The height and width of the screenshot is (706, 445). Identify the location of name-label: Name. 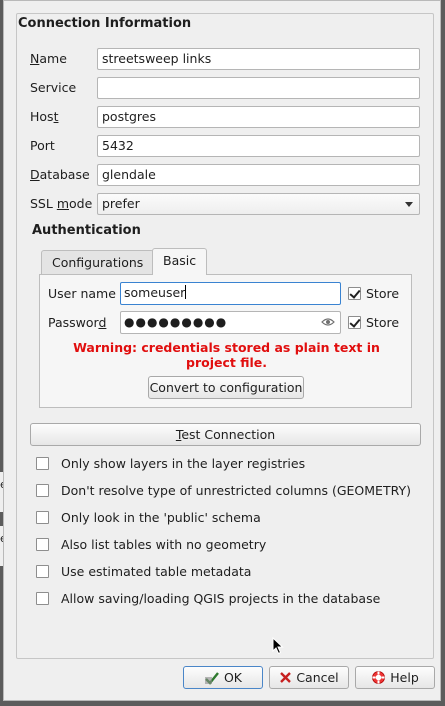
(48, 58).